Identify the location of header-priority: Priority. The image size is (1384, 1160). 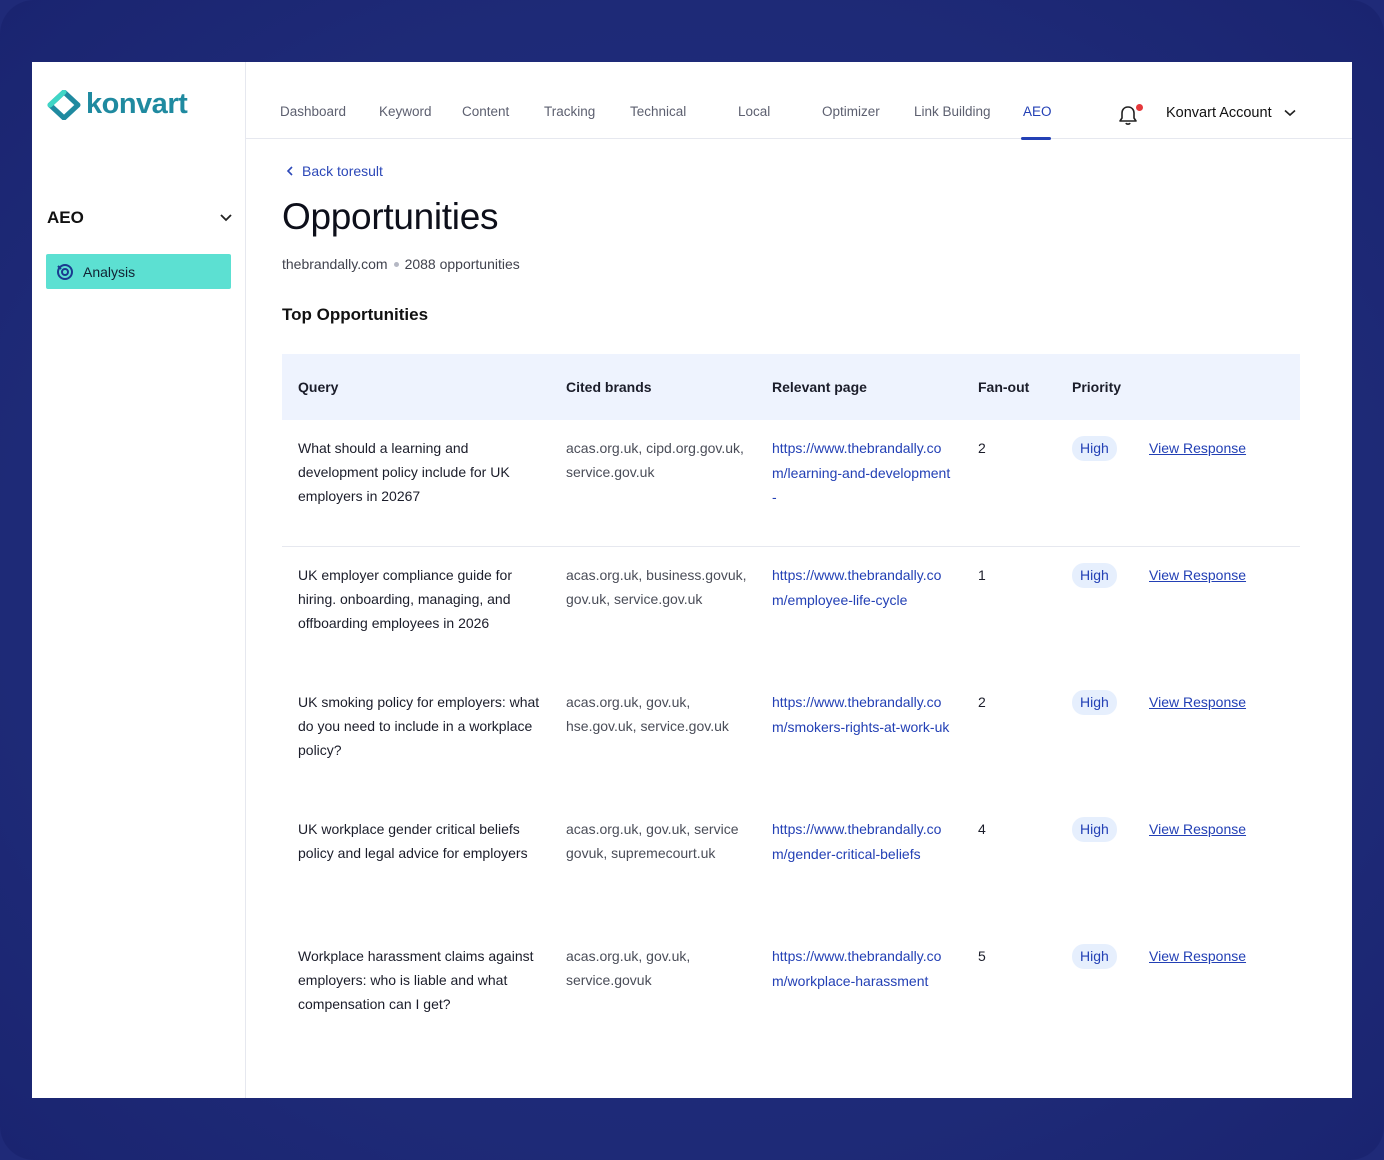
(1097, 387).